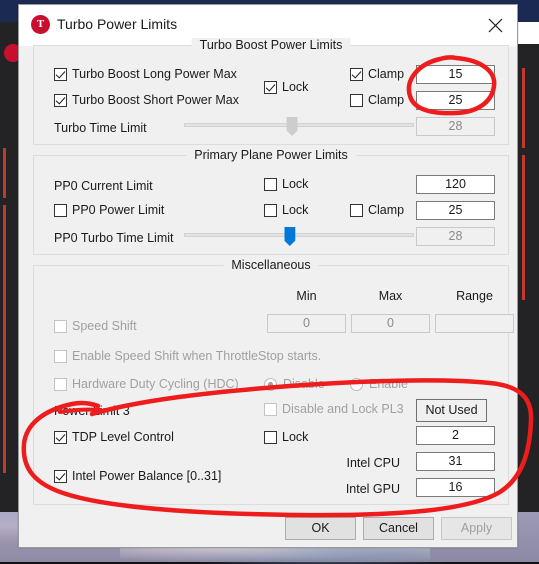 The height and width of the screenshot is (564, 539). Describe the element at coordinates (372, 489) in the screenshot. I see `label-intel-gpu: Intel GPU` at that location.